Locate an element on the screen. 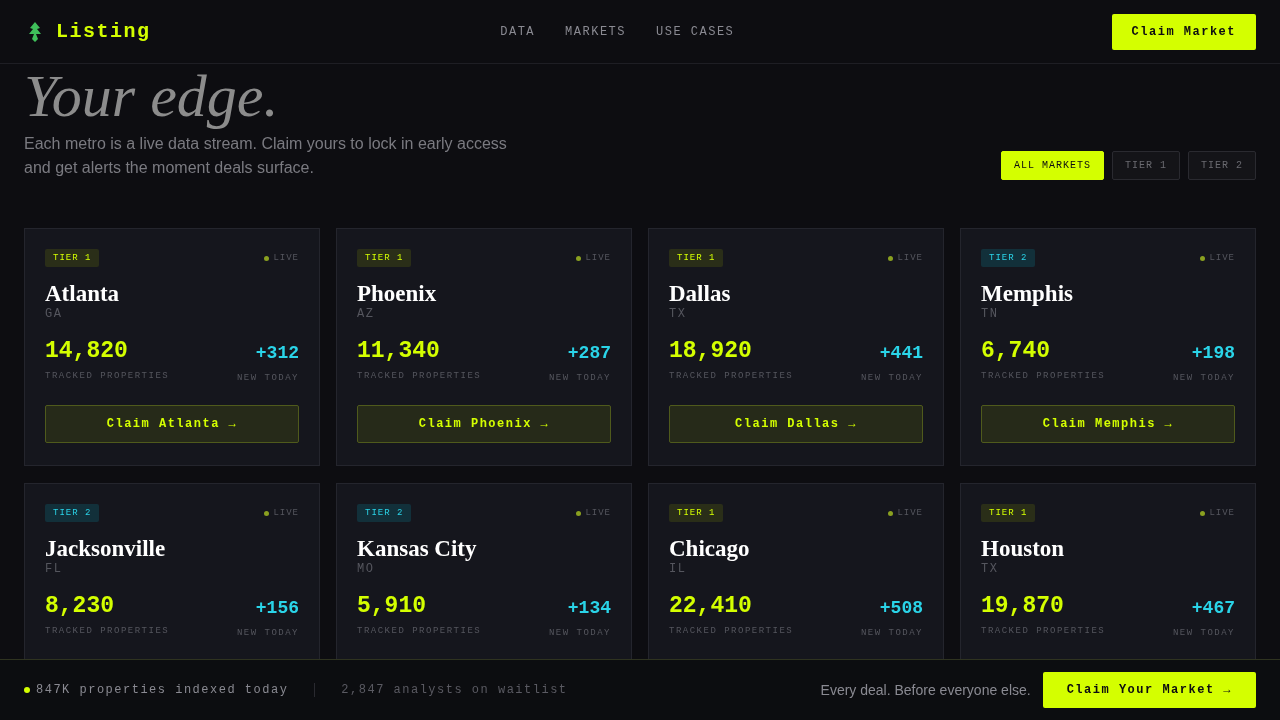 This screenshot has height=720, width=1280. nav-link: DATA is located at coordinates (518, 31).